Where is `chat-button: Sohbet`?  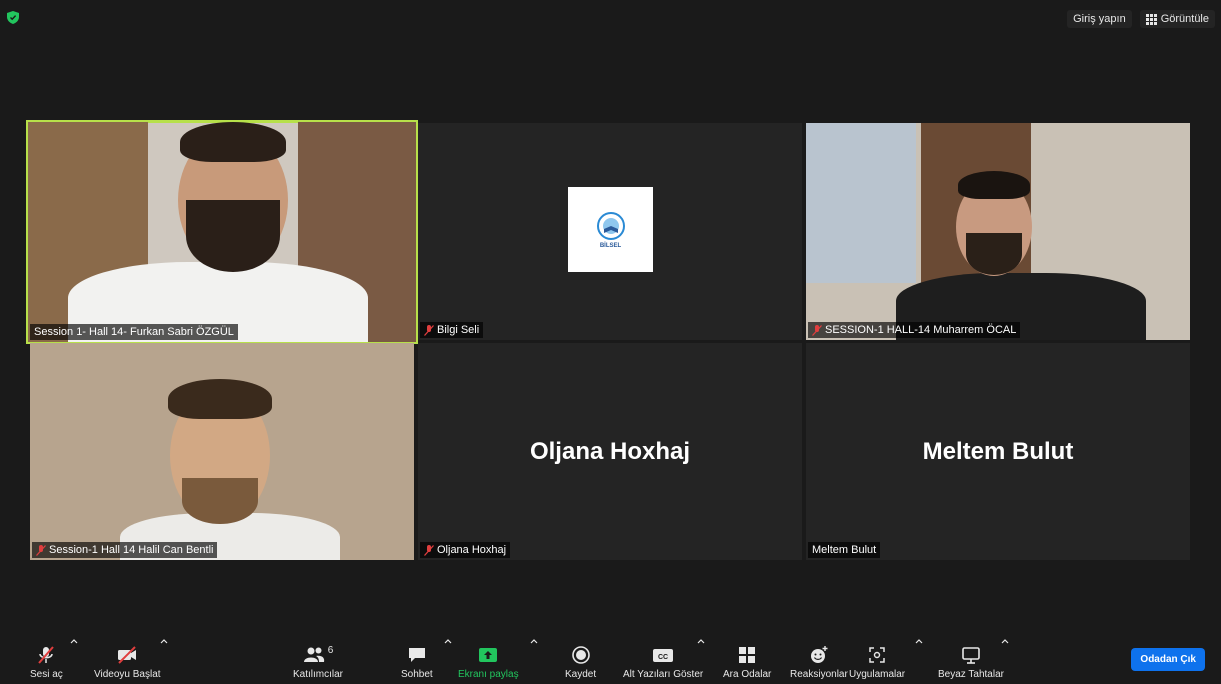 chat-button: Sohbet is located at coordinates (417, 662).